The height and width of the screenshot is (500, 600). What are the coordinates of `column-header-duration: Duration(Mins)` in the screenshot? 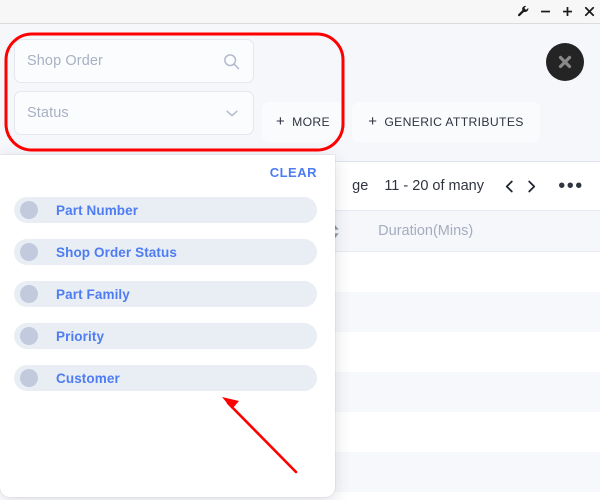 It's located at (425, 231).